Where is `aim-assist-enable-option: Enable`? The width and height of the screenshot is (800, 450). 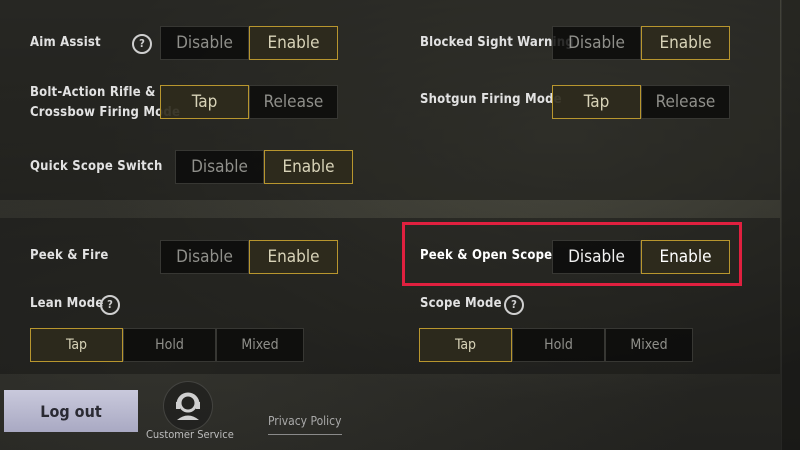
aim-assist-enable-option: Enable is located at coordinates (293, 43).